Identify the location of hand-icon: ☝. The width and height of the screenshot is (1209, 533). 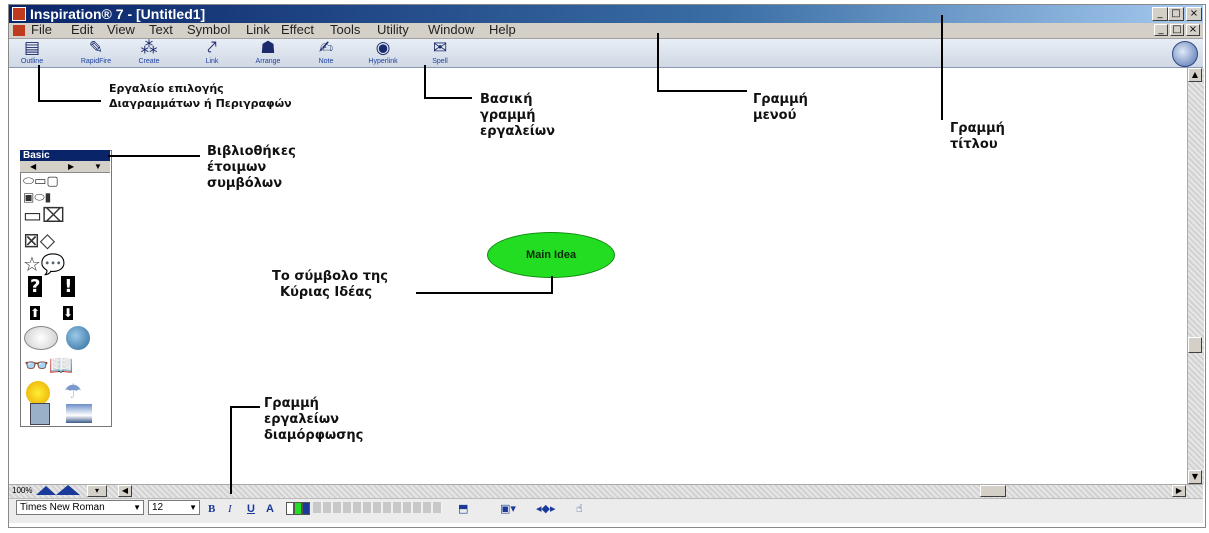
(579, 509).